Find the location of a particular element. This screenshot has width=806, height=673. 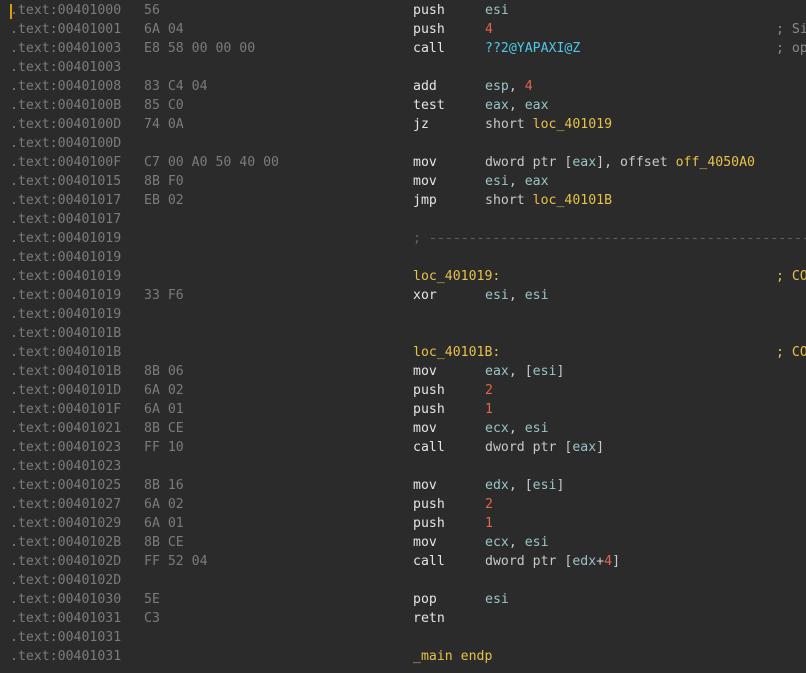

disasm-line: .text:0040101B is located at coordinates (403, 333).